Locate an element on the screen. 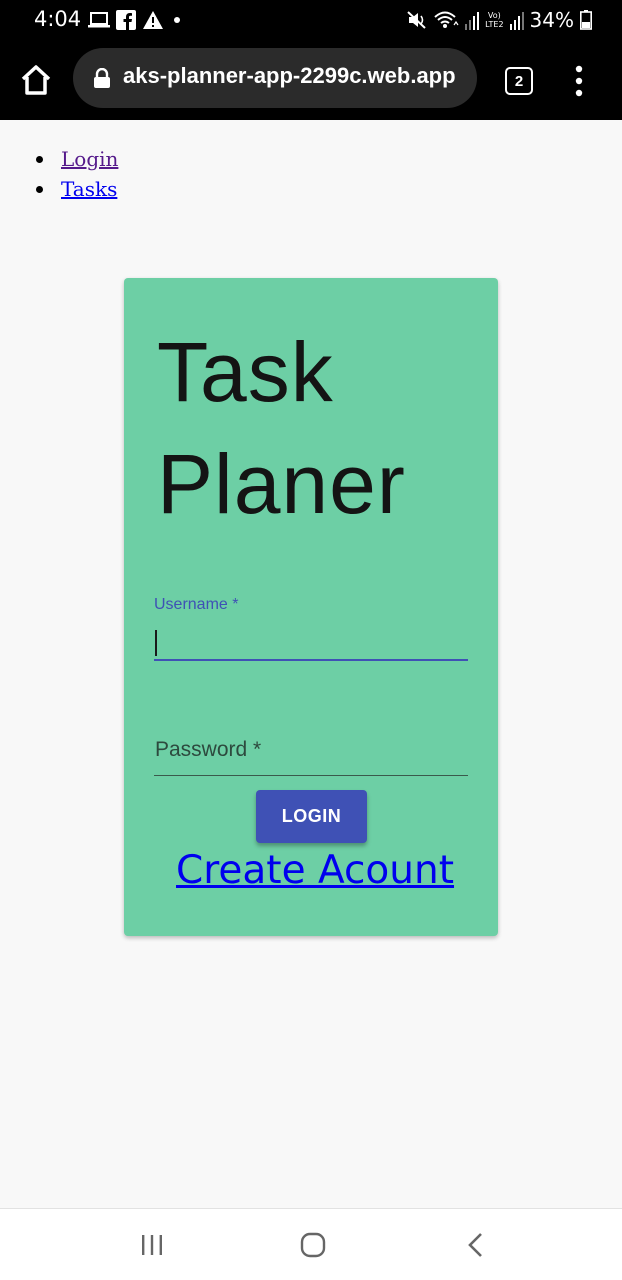 This screenshot has height=1280, width=622. browser-toolbar: aks-planner-app-2299c.web.app 2 is located at coordinates (311, 80).